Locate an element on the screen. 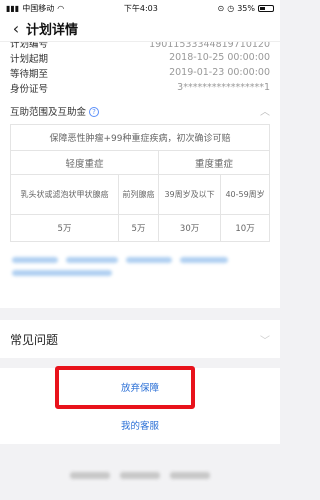  detail-value: 2019-01-23 00:00:00 is located at coordinates (219, 72).